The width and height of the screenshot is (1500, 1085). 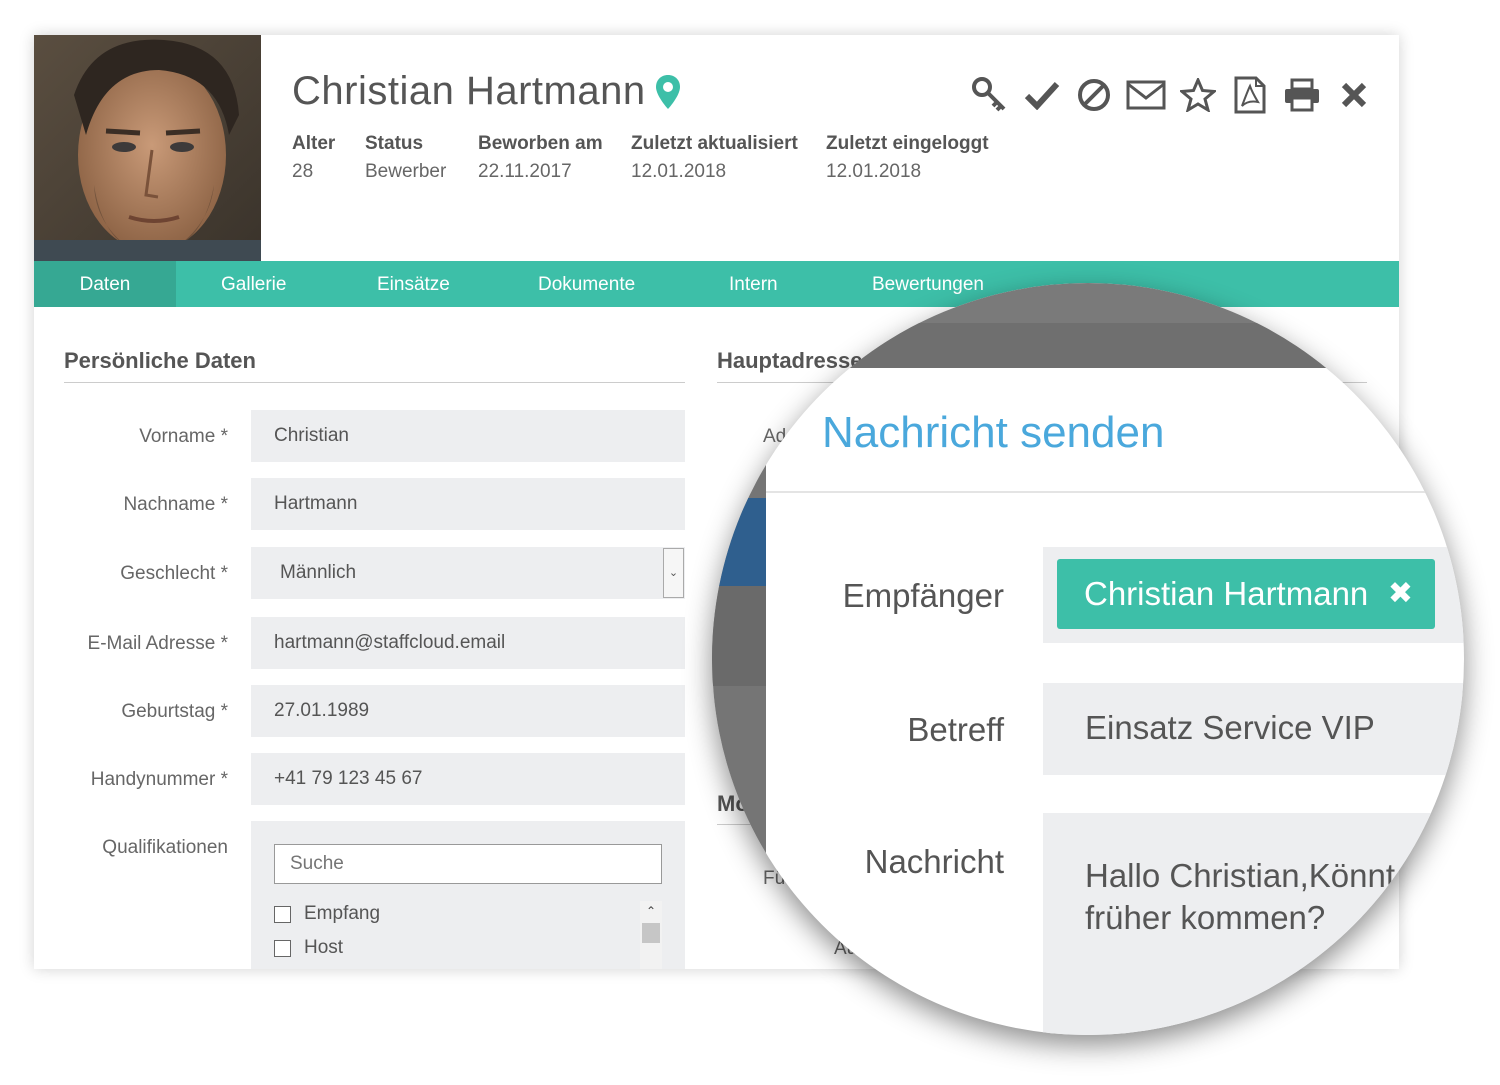 I want to click on tab-gallerie: Gallerie, so click(x=253, y=284).